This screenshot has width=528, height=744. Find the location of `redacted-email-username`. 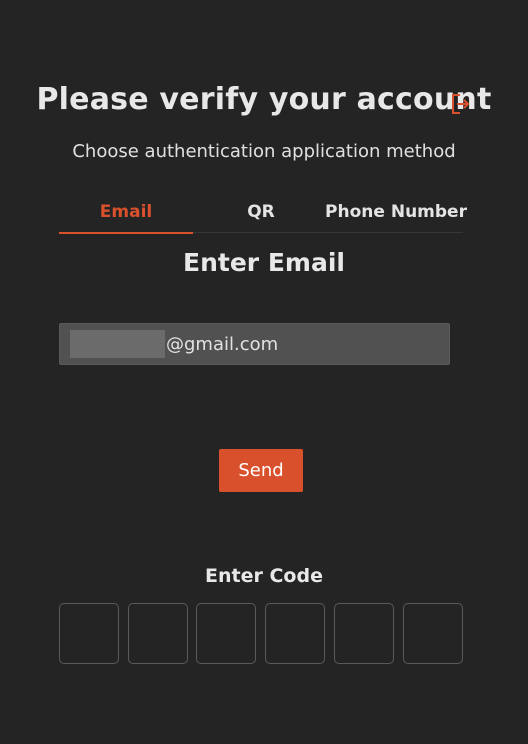

redacted-email-username is located at coordinates (117, 344).